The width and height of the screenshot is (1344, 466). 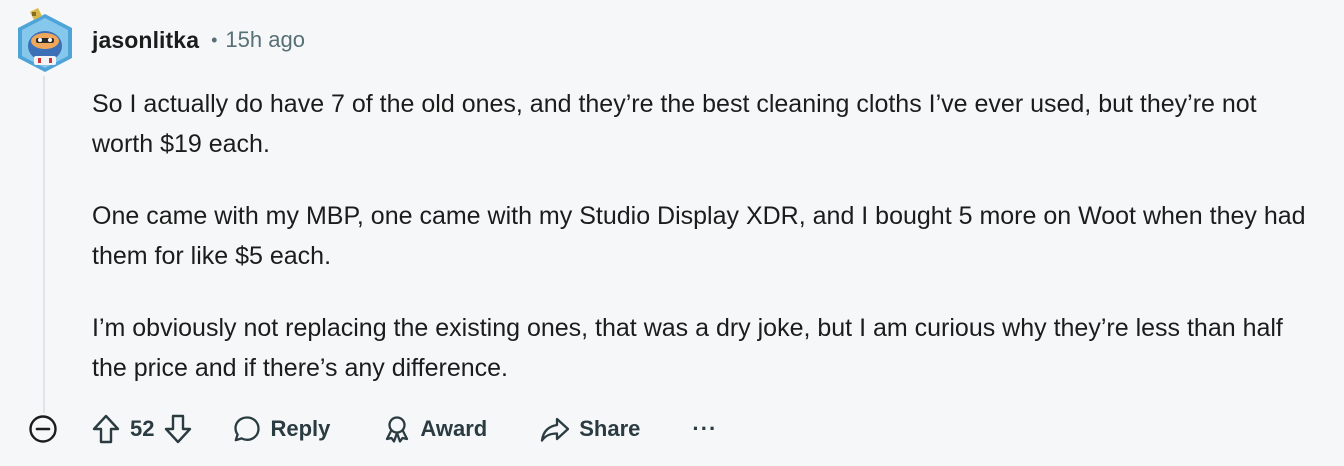 I want to click on award-button: Award, so click(x=434, y=429).